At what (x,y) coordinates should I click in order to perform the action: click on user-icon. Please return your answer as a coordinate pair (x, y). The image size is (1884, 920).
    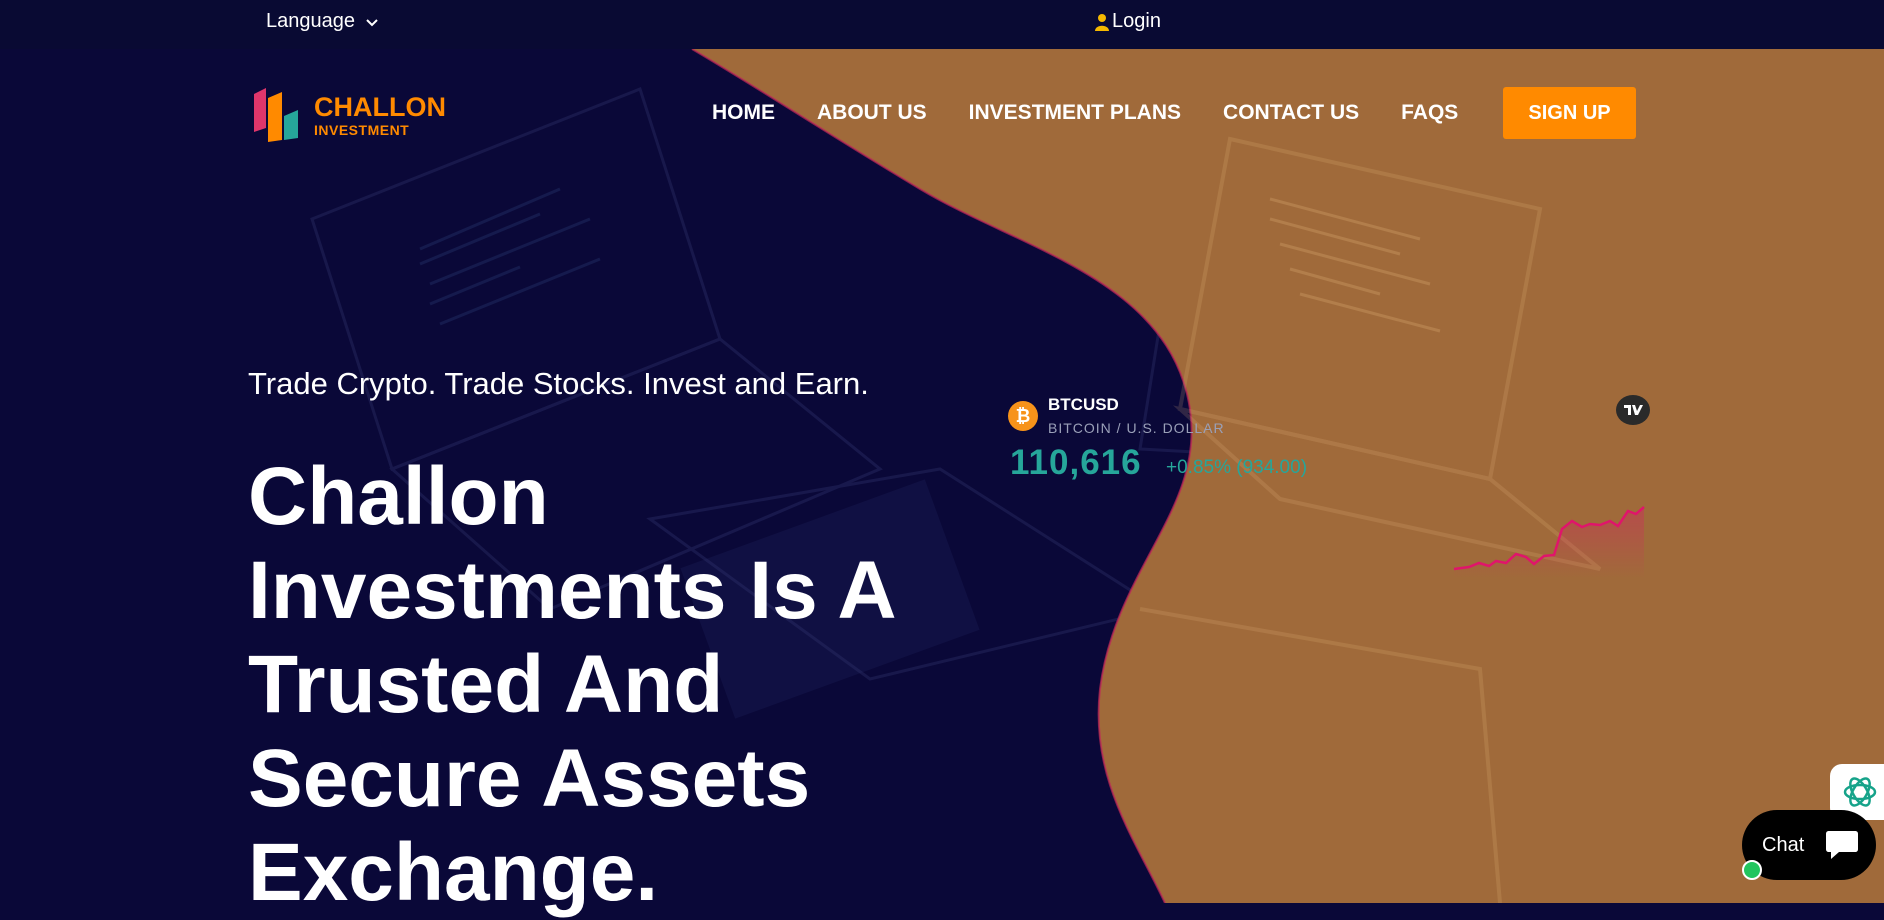
    Looking at the image, I should click on (1102, 22).